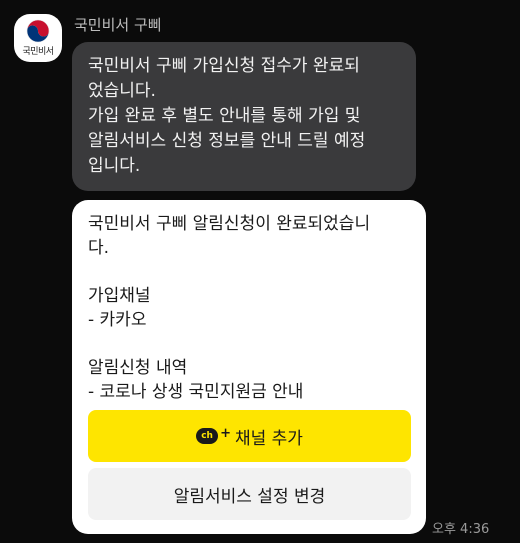  Describe the element at coordinates (38, 31) in the screenshot. I see `taegeuk-emblem-icon` at that location.